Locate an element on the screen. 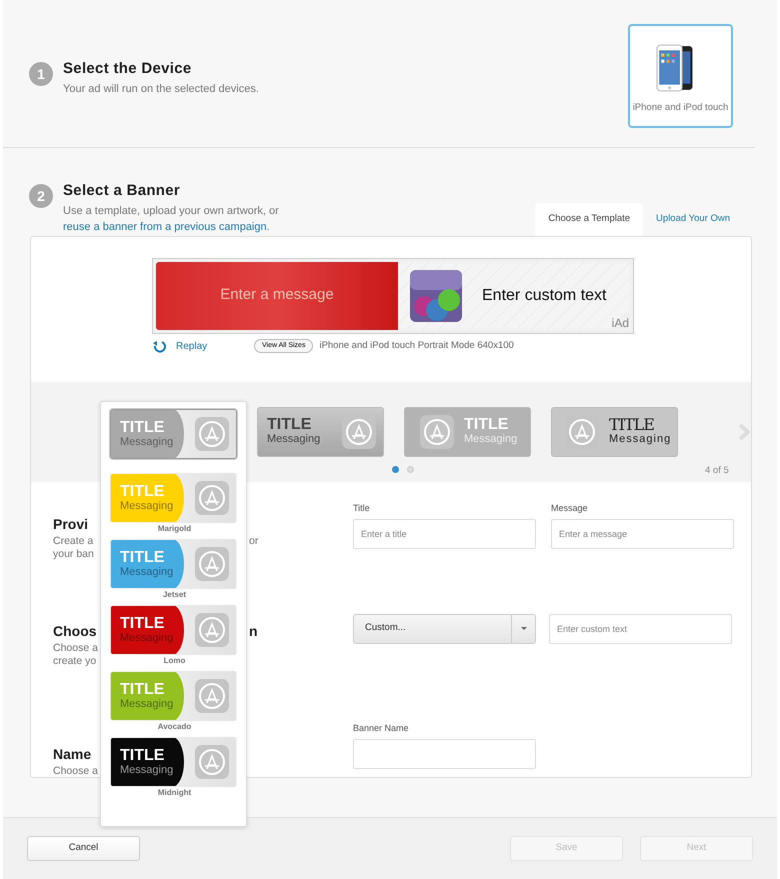 The height and width of the screenshot is (879, 780). replay-icon is located at coordinates (159, 346).